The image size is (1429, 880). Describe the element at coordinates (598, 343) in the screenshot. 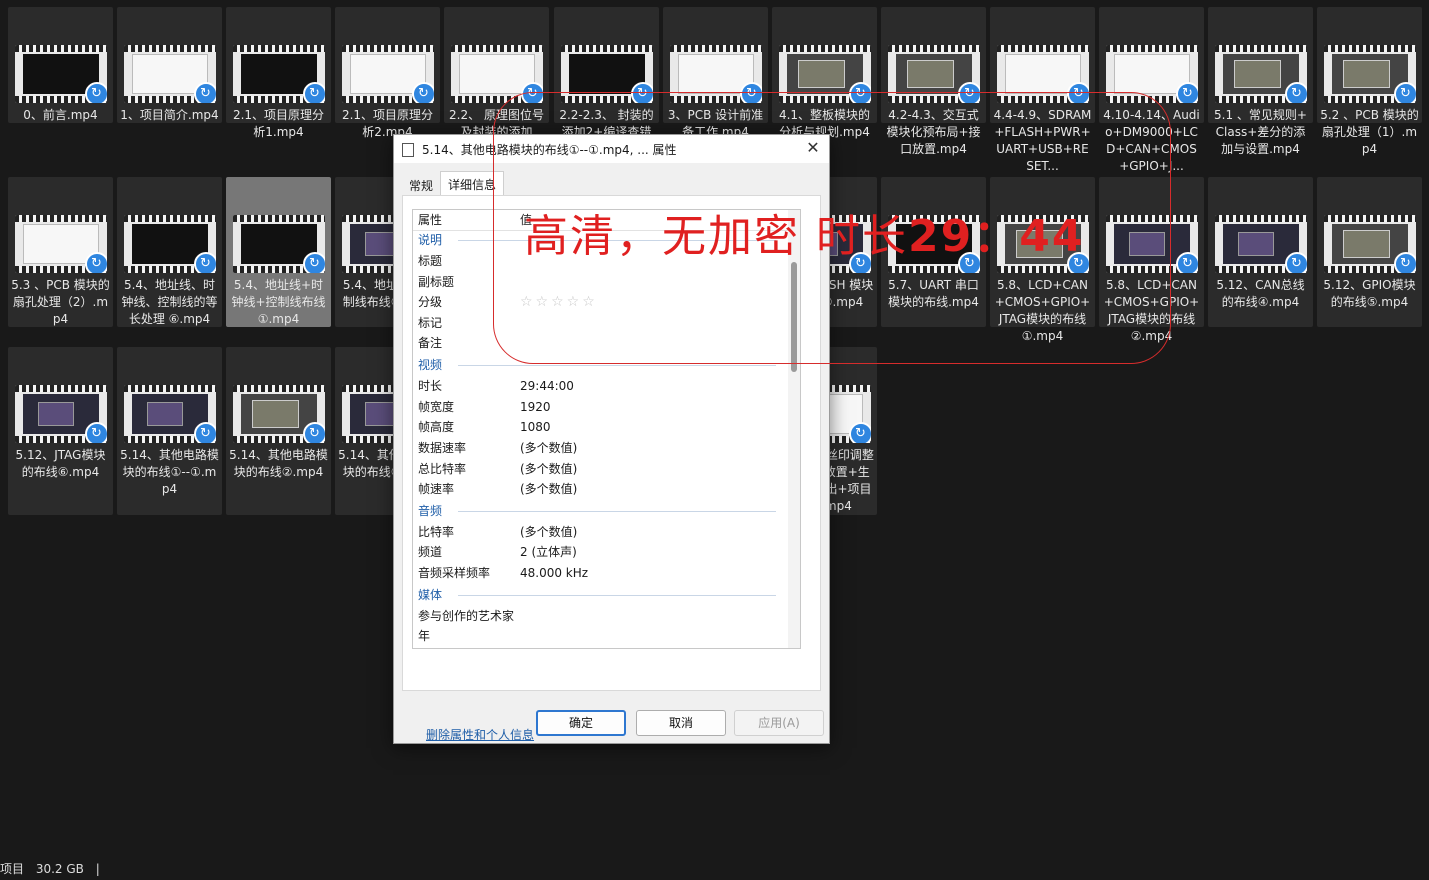

I see `row-comments: 备注` at that location.